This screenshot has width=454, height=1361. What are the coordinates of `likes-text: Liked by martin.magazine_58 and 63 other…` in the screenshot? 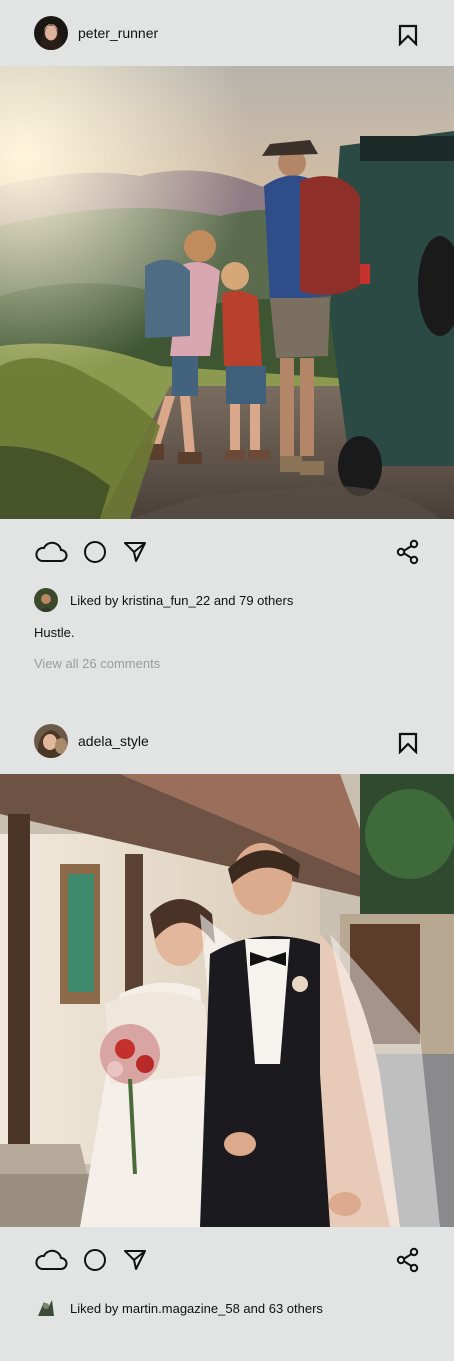 It's located at (196, 1308).